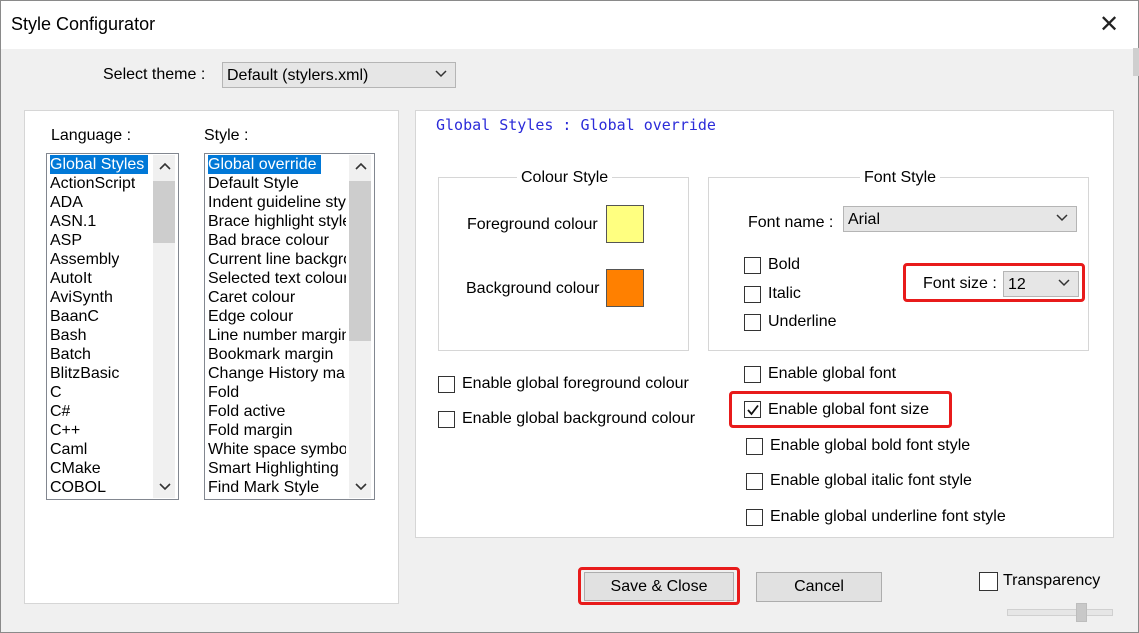 This screenshot has height=633, width=1139. Describe the element at coordinates (277, 221) in the screenshot. I see `style-item: Brace highlight style` at that location.